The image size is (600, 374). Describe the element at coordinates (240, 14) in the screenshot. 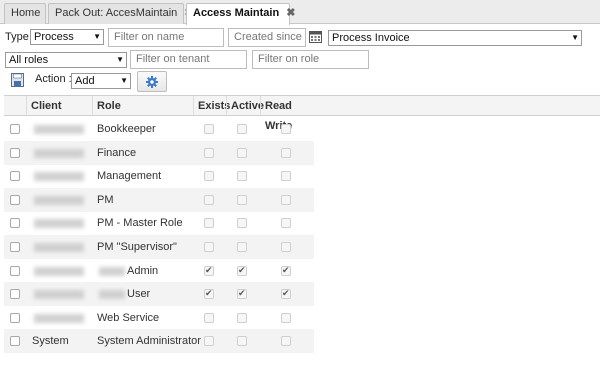

I see `tab-access-maintain: Access Maintain ✖` at that location.